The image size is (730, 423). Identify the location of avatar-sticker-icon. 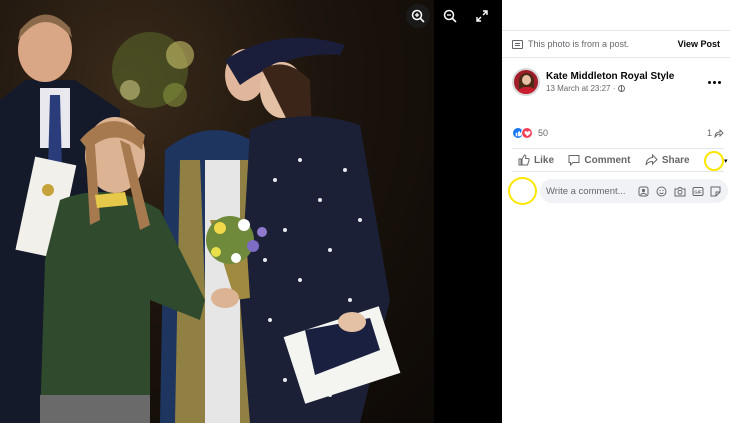
(643, 191).